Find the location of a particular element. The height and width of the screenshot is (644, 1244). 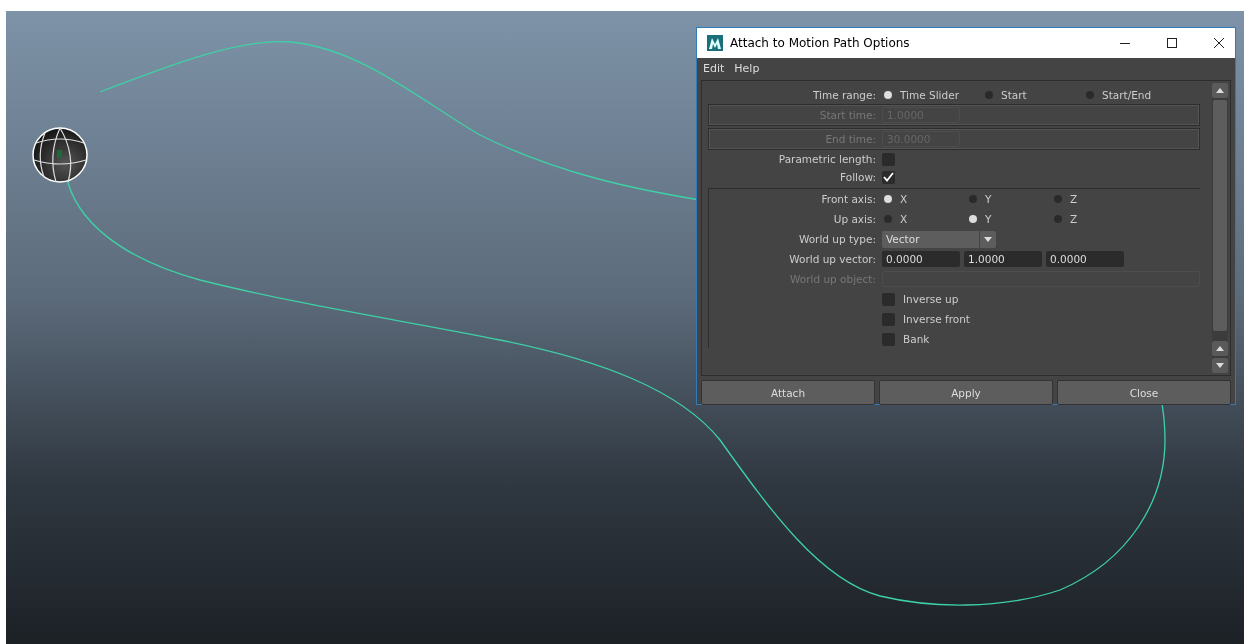

checkbox-label: Inverse front is located at coordinates (936, 319).